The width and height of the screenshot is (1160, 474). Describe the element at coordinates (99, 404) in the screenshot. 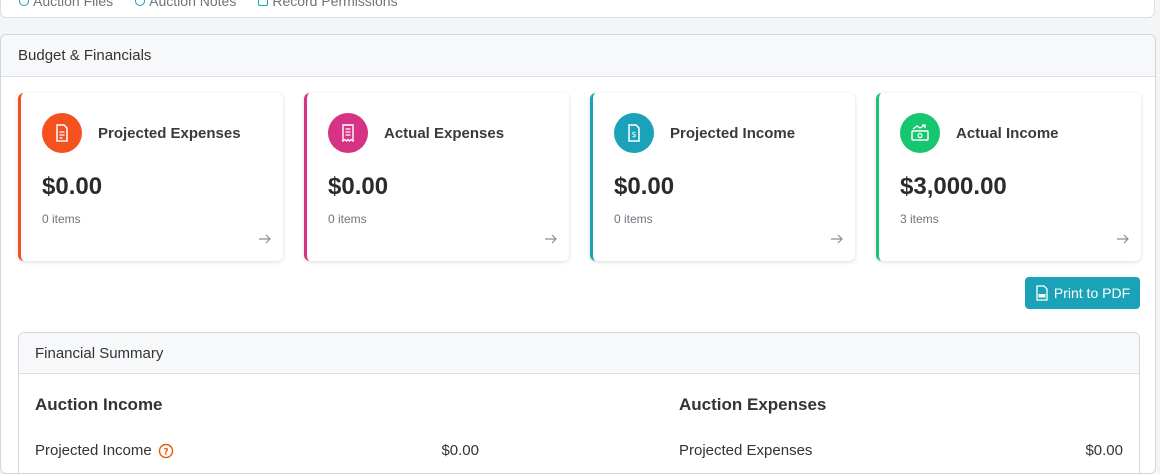

I see `income-heading: Auction Income` at that location.